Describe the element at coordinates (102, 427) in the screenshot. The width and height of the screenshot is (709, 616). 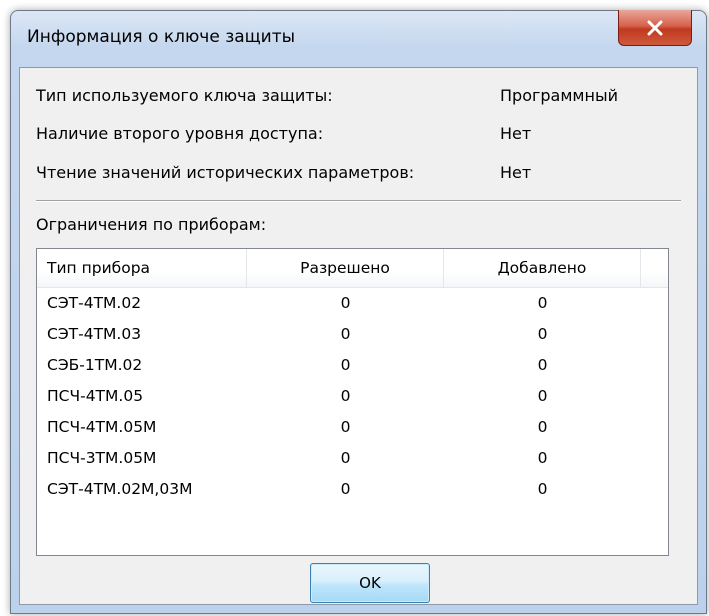
I see `device-type-cell: ПСЧ-4ТМ.05М` at that location.